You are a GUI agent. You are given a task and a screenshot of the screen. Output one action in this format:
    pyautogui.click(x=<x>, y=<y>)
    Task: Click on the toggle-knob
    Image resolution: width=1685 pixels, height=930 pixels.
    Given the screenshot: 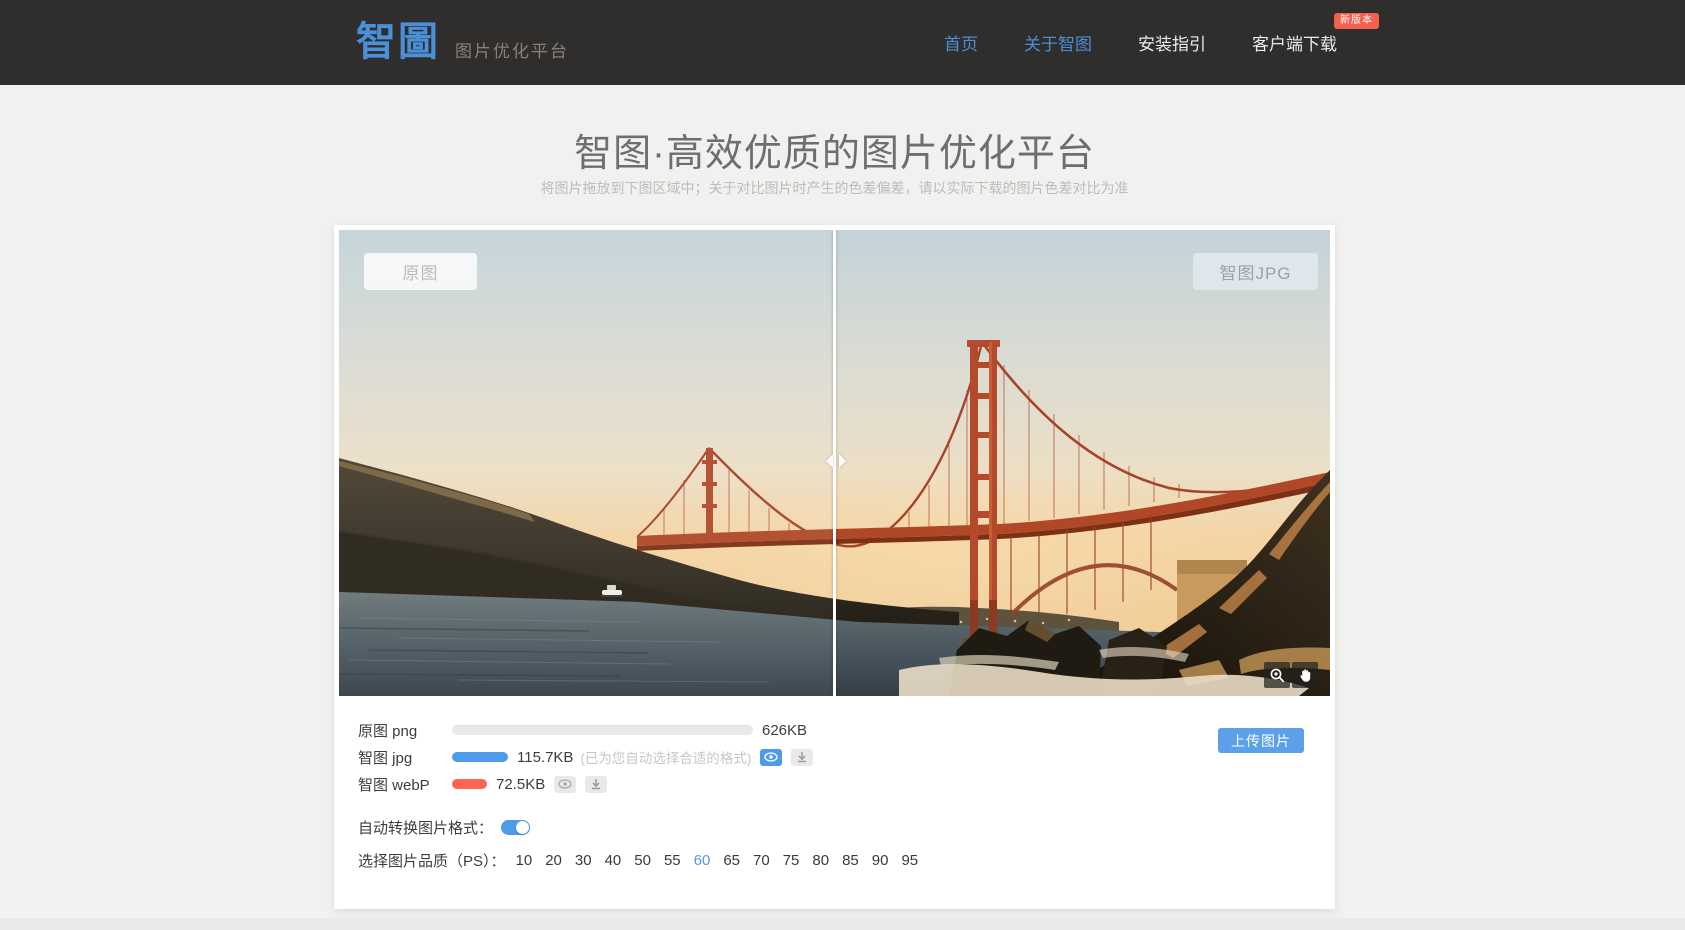 What is the action you would take?
    pyautogui.click(x=523, y=827)
    